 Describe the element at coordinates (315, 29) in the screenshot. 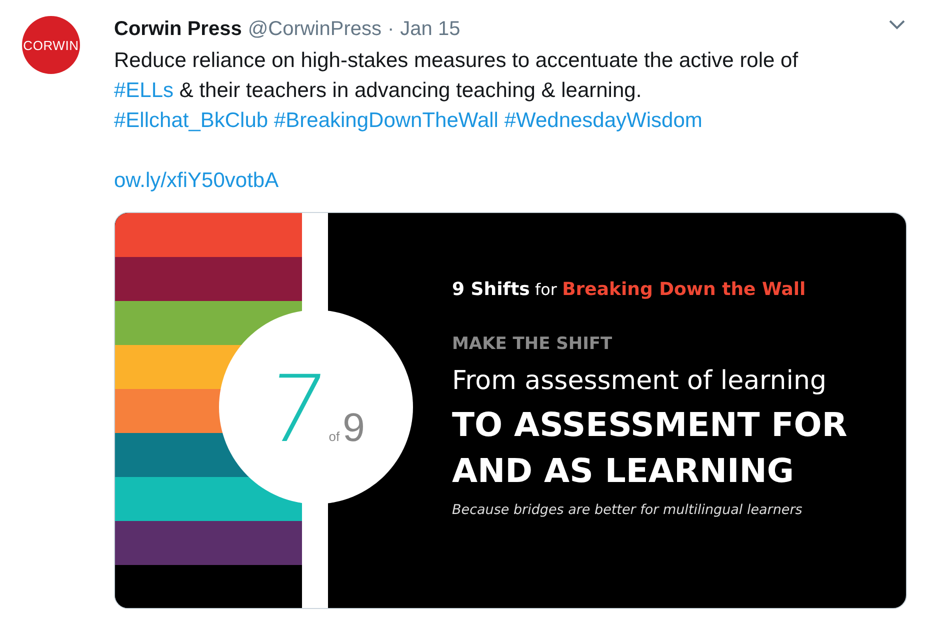

I see `author-handle: @CorwinPress` at that location.